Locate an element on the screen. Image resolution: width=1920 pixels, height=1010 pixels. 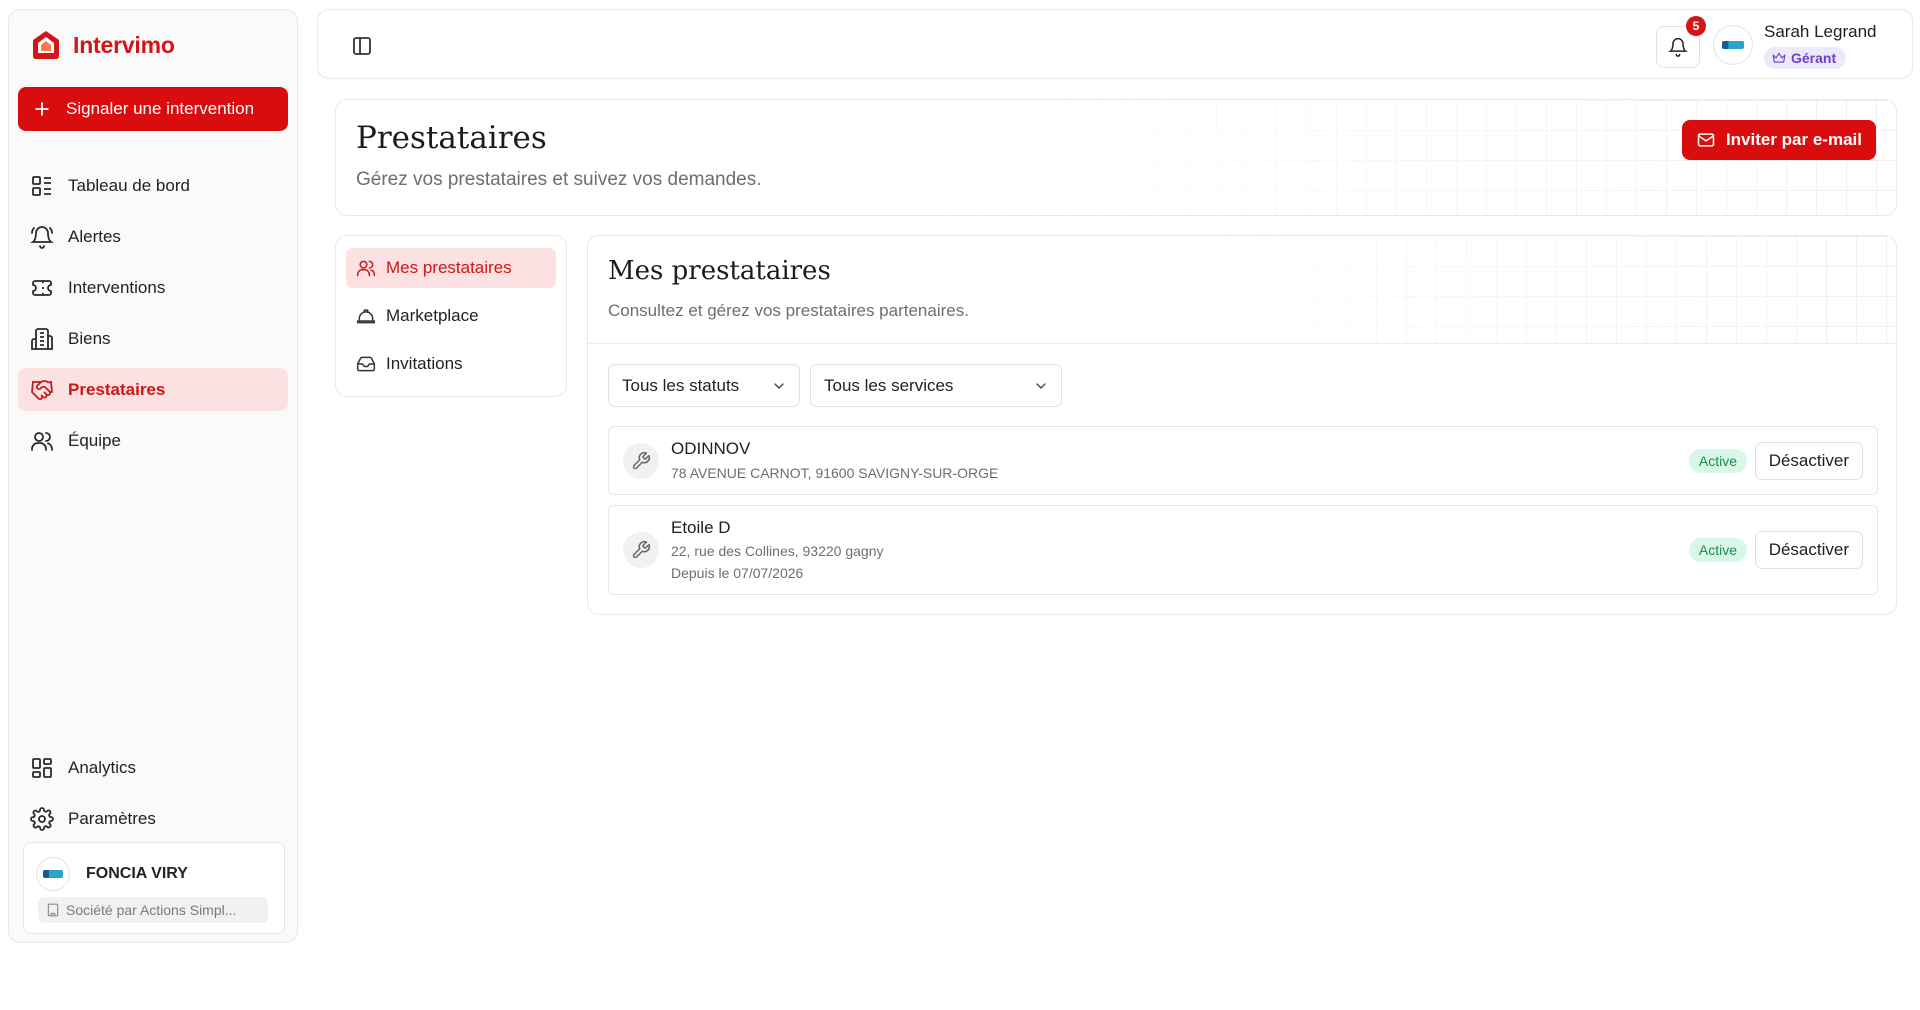
plus-icon is located at coordinates (42, 109).